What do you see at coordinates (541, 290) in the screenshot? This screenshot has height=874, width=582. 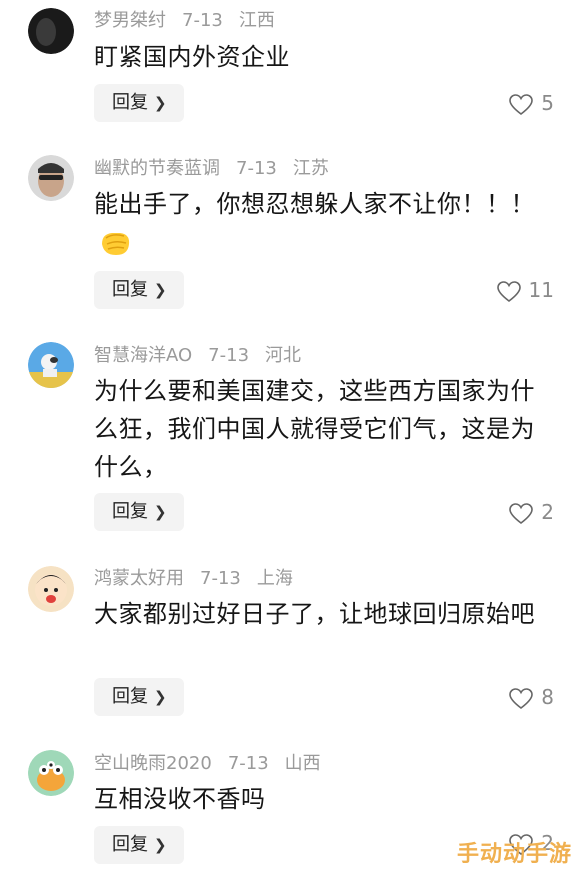 I see `like-count: 11` at bounding box center [541, 290].